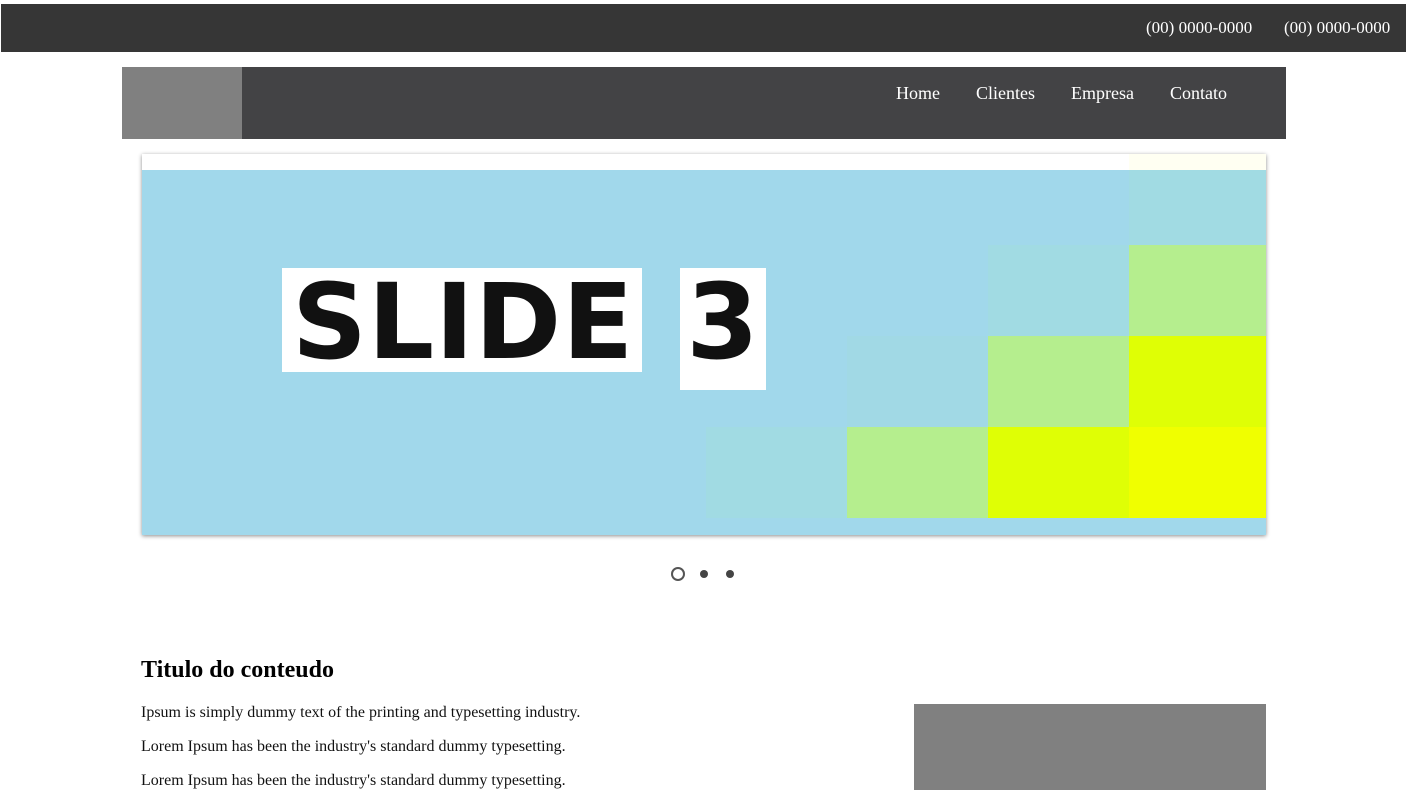 The height and width of the screenshot is (790, 1414). What do you see at coordinates (237, 670) in the screenshot?
I see `content-title: Titulo do conteudo` at bounding box center [237, 670].